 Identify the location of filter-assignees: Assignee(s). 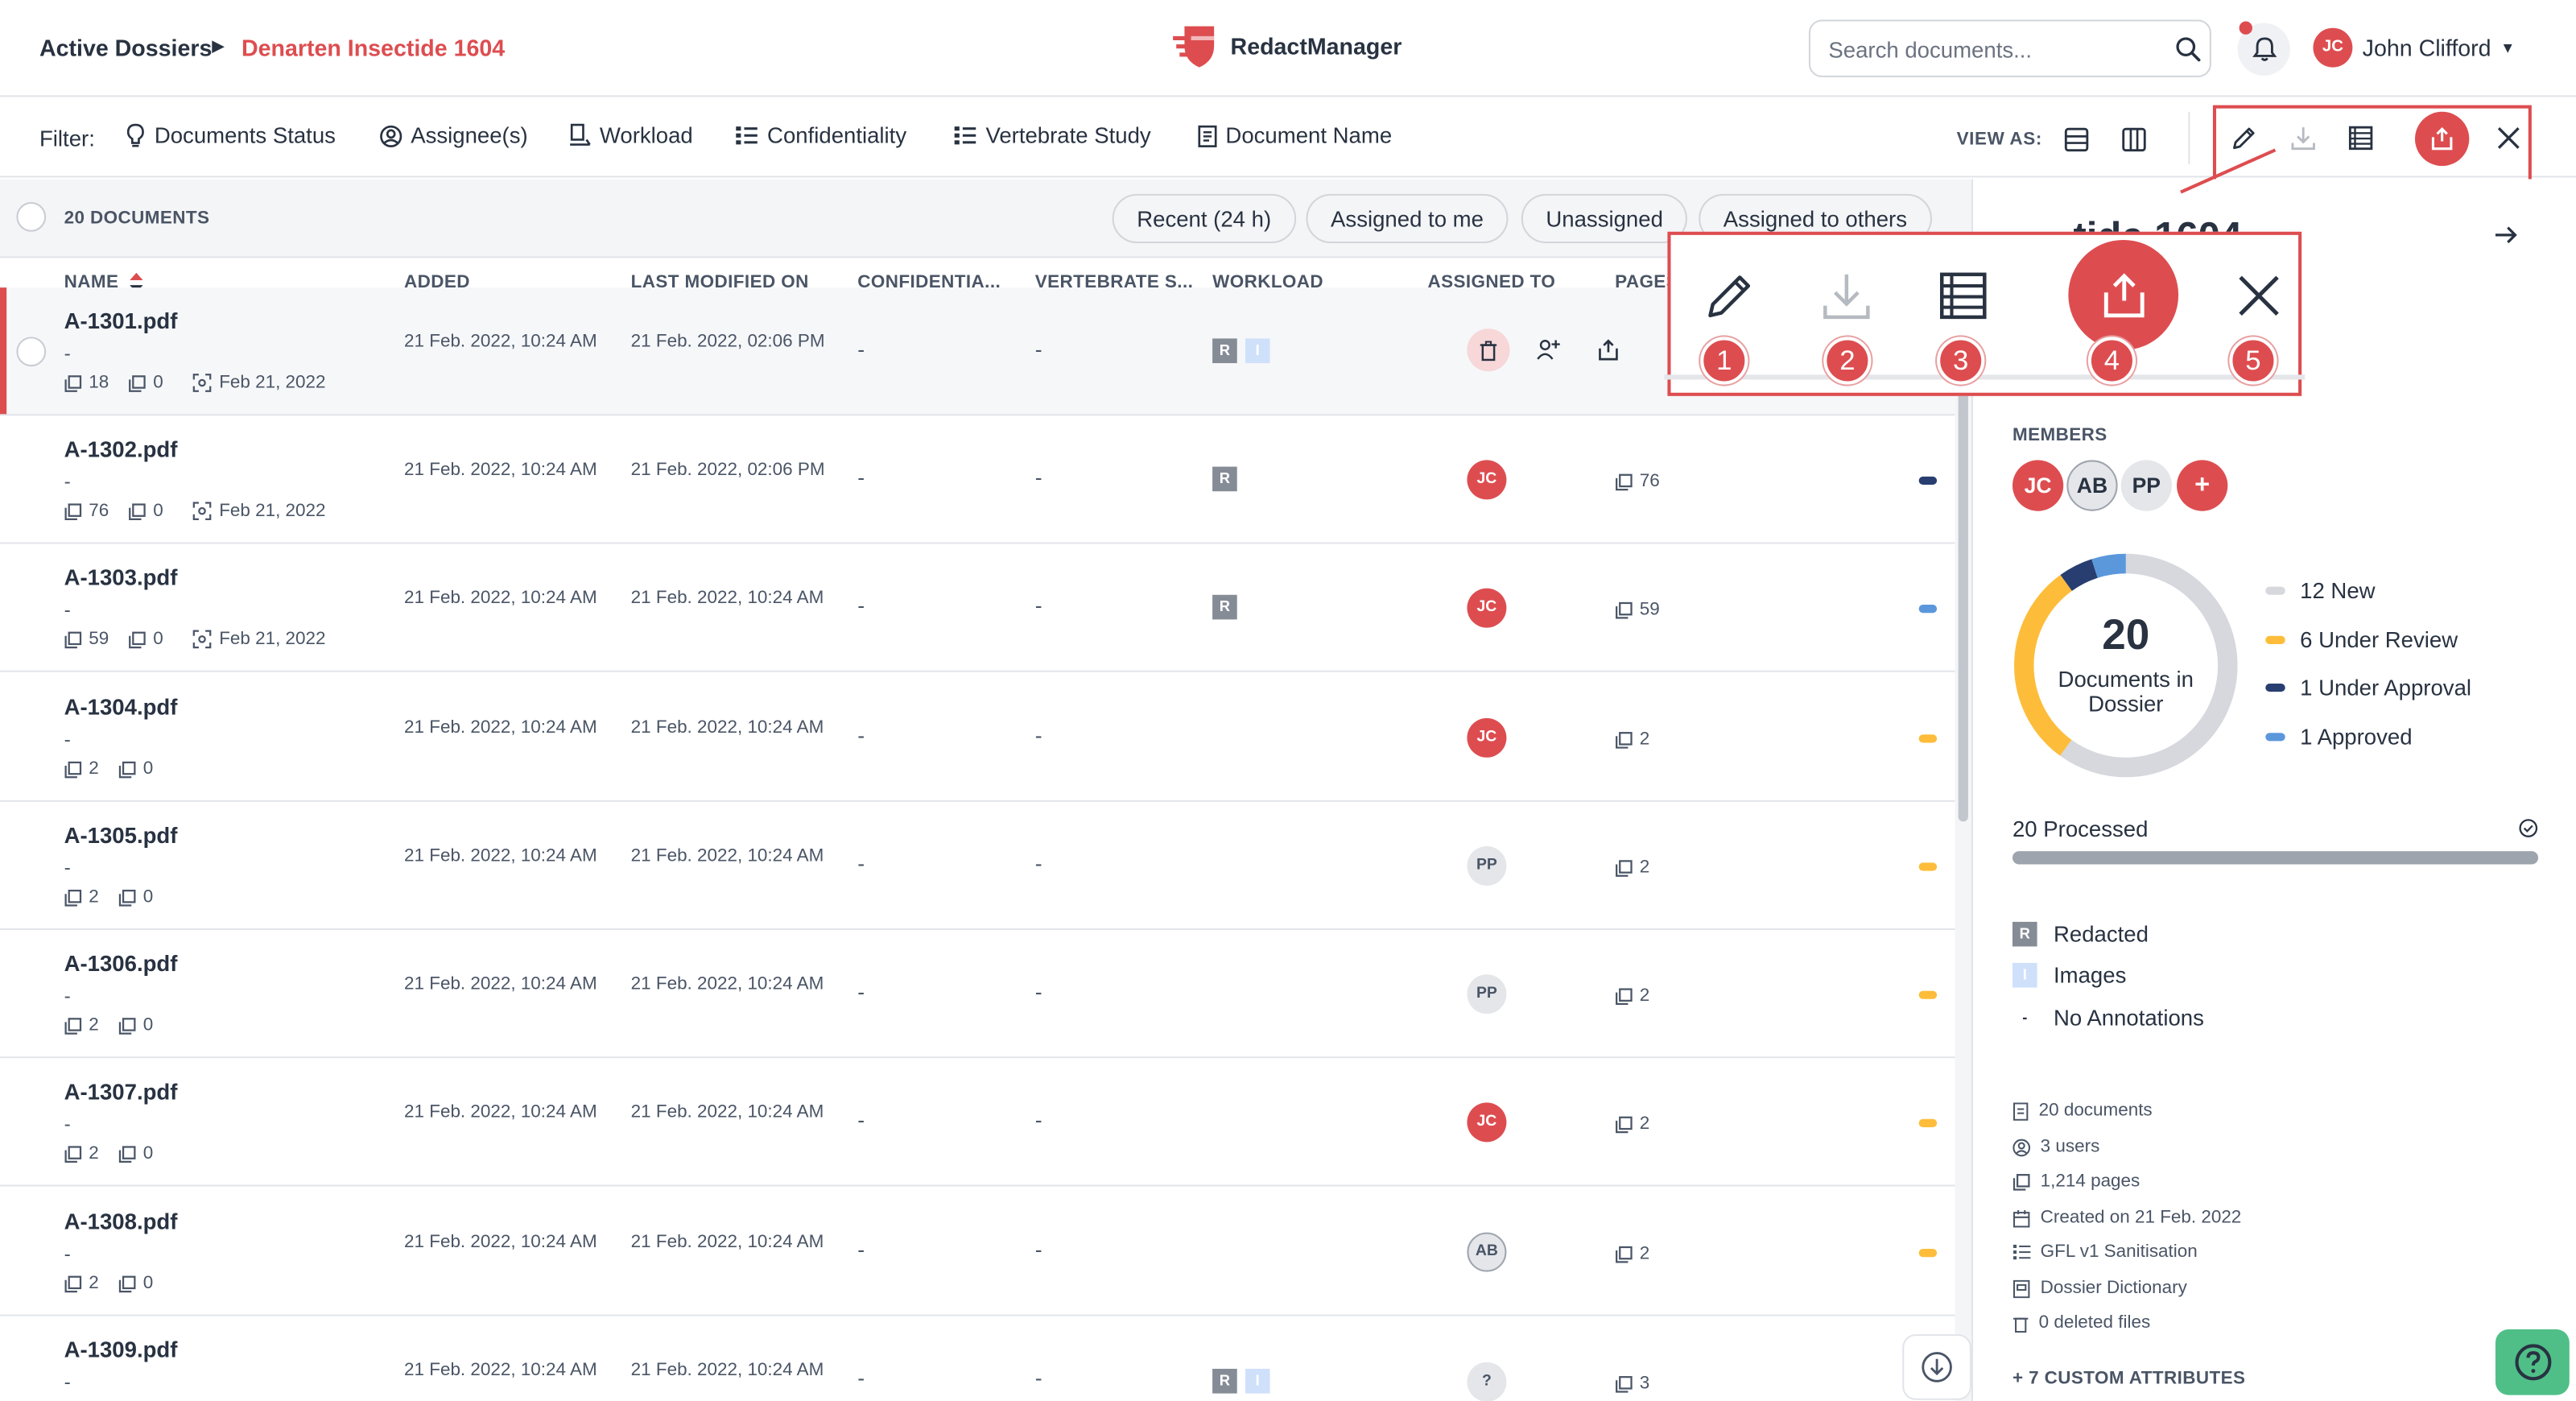
(453, 135).